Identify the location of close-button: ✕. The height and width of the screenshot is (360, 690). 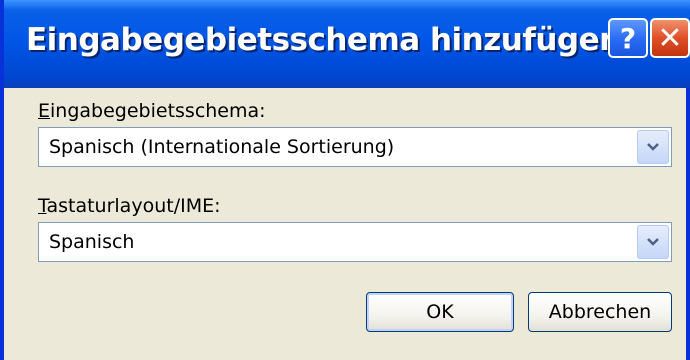
(670, 38).